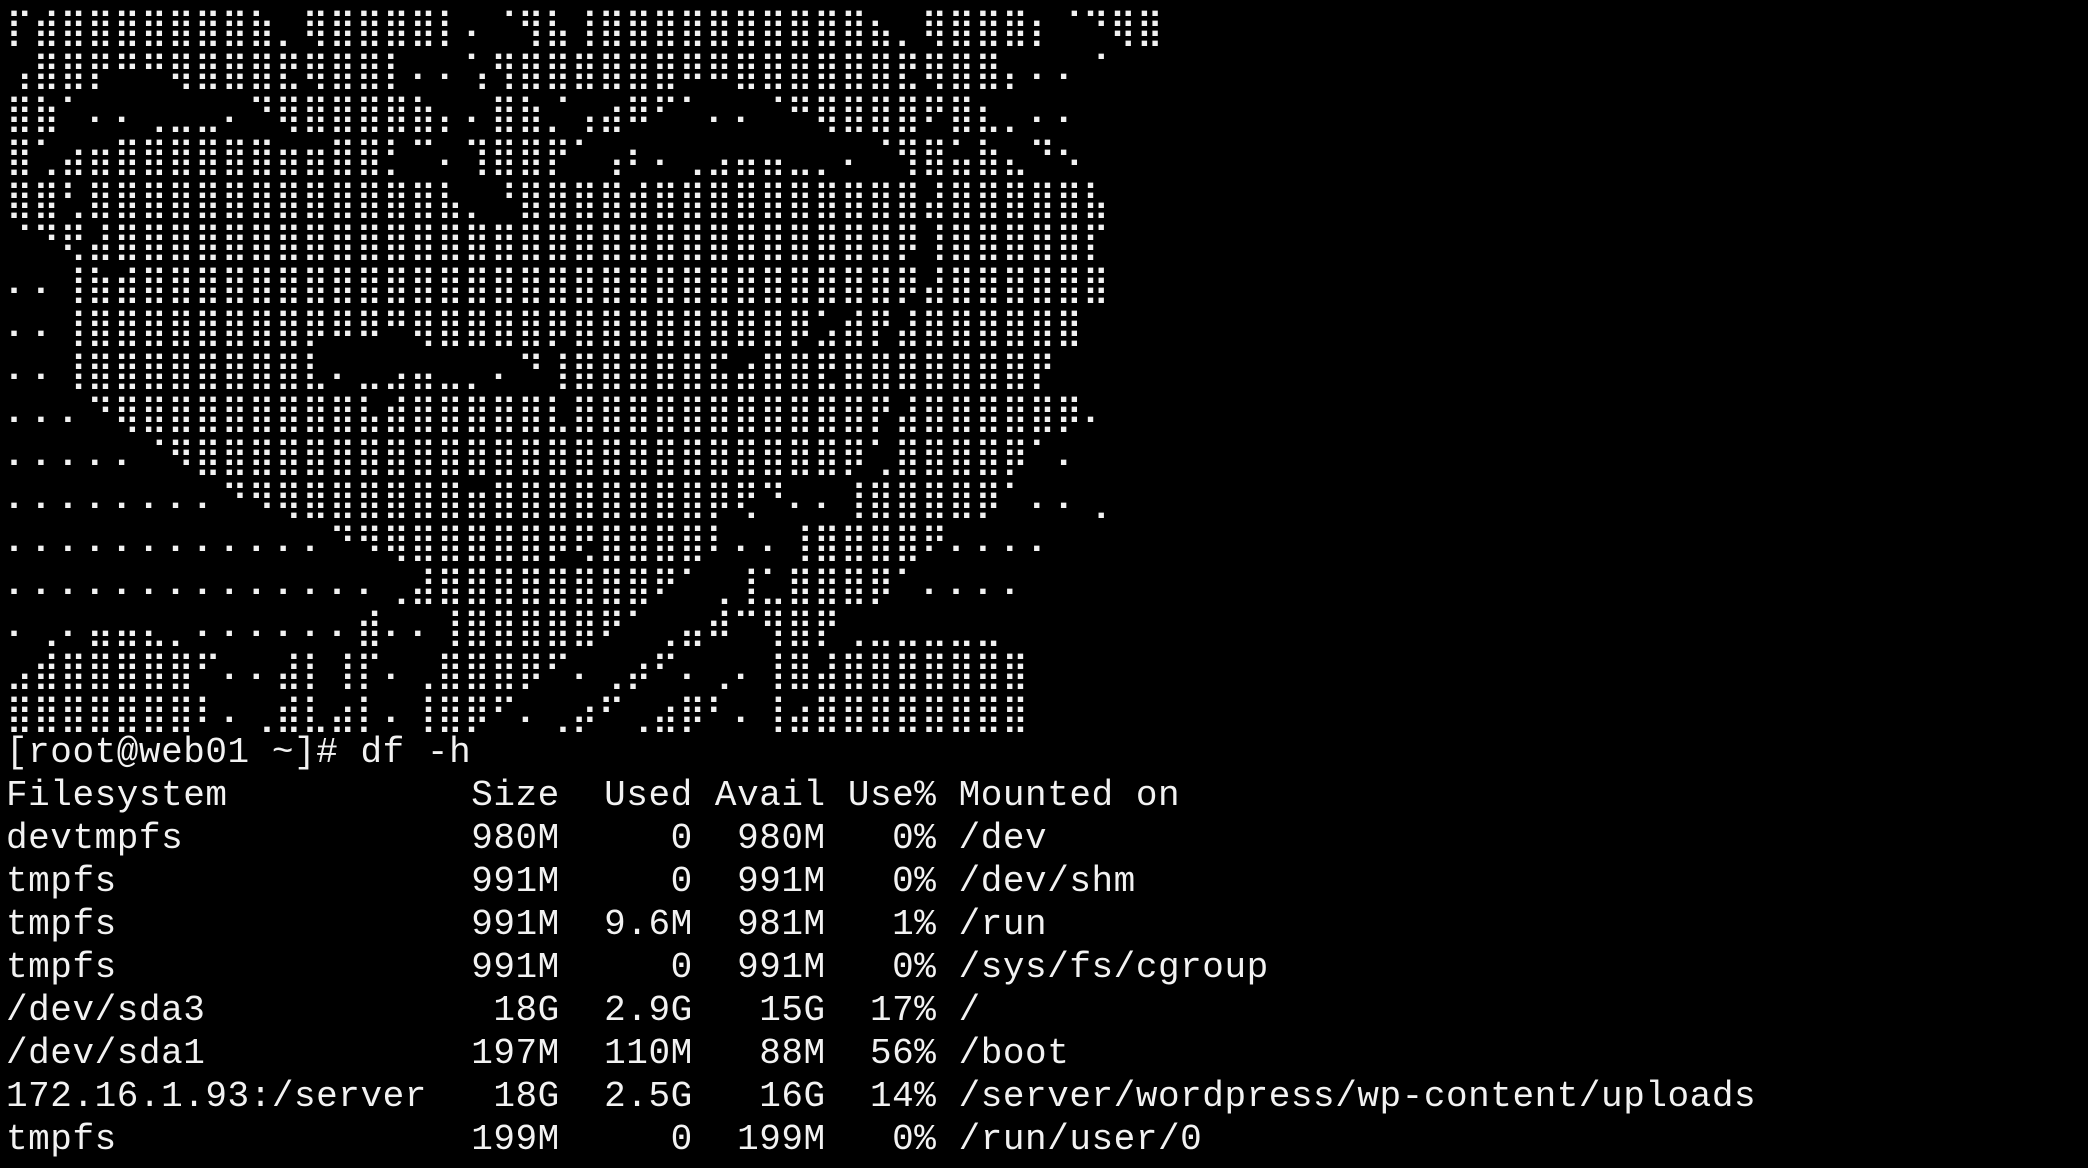 Image resolution: width=2088 pixels, height=1168 pixels. I want to click on banner-line: ⠄⠄⢸⣿⣿⣿⣿⣿⣿⣿⣿⡿⠿⠿⠛⢿⣿⣿⣿⣿⡿⣿⣿⣿⣿⣿⣿⣿⣿⡿⣡⣾⡟⣼⣿⣿⣿⣿⣿⣿, so click(544, 327).